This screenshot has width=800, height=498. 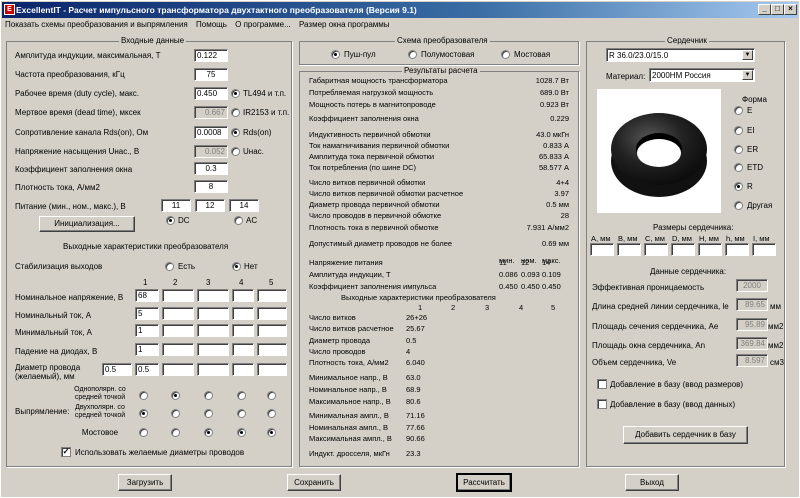 I want to click on rds-radio, so click(x=235, y=132).